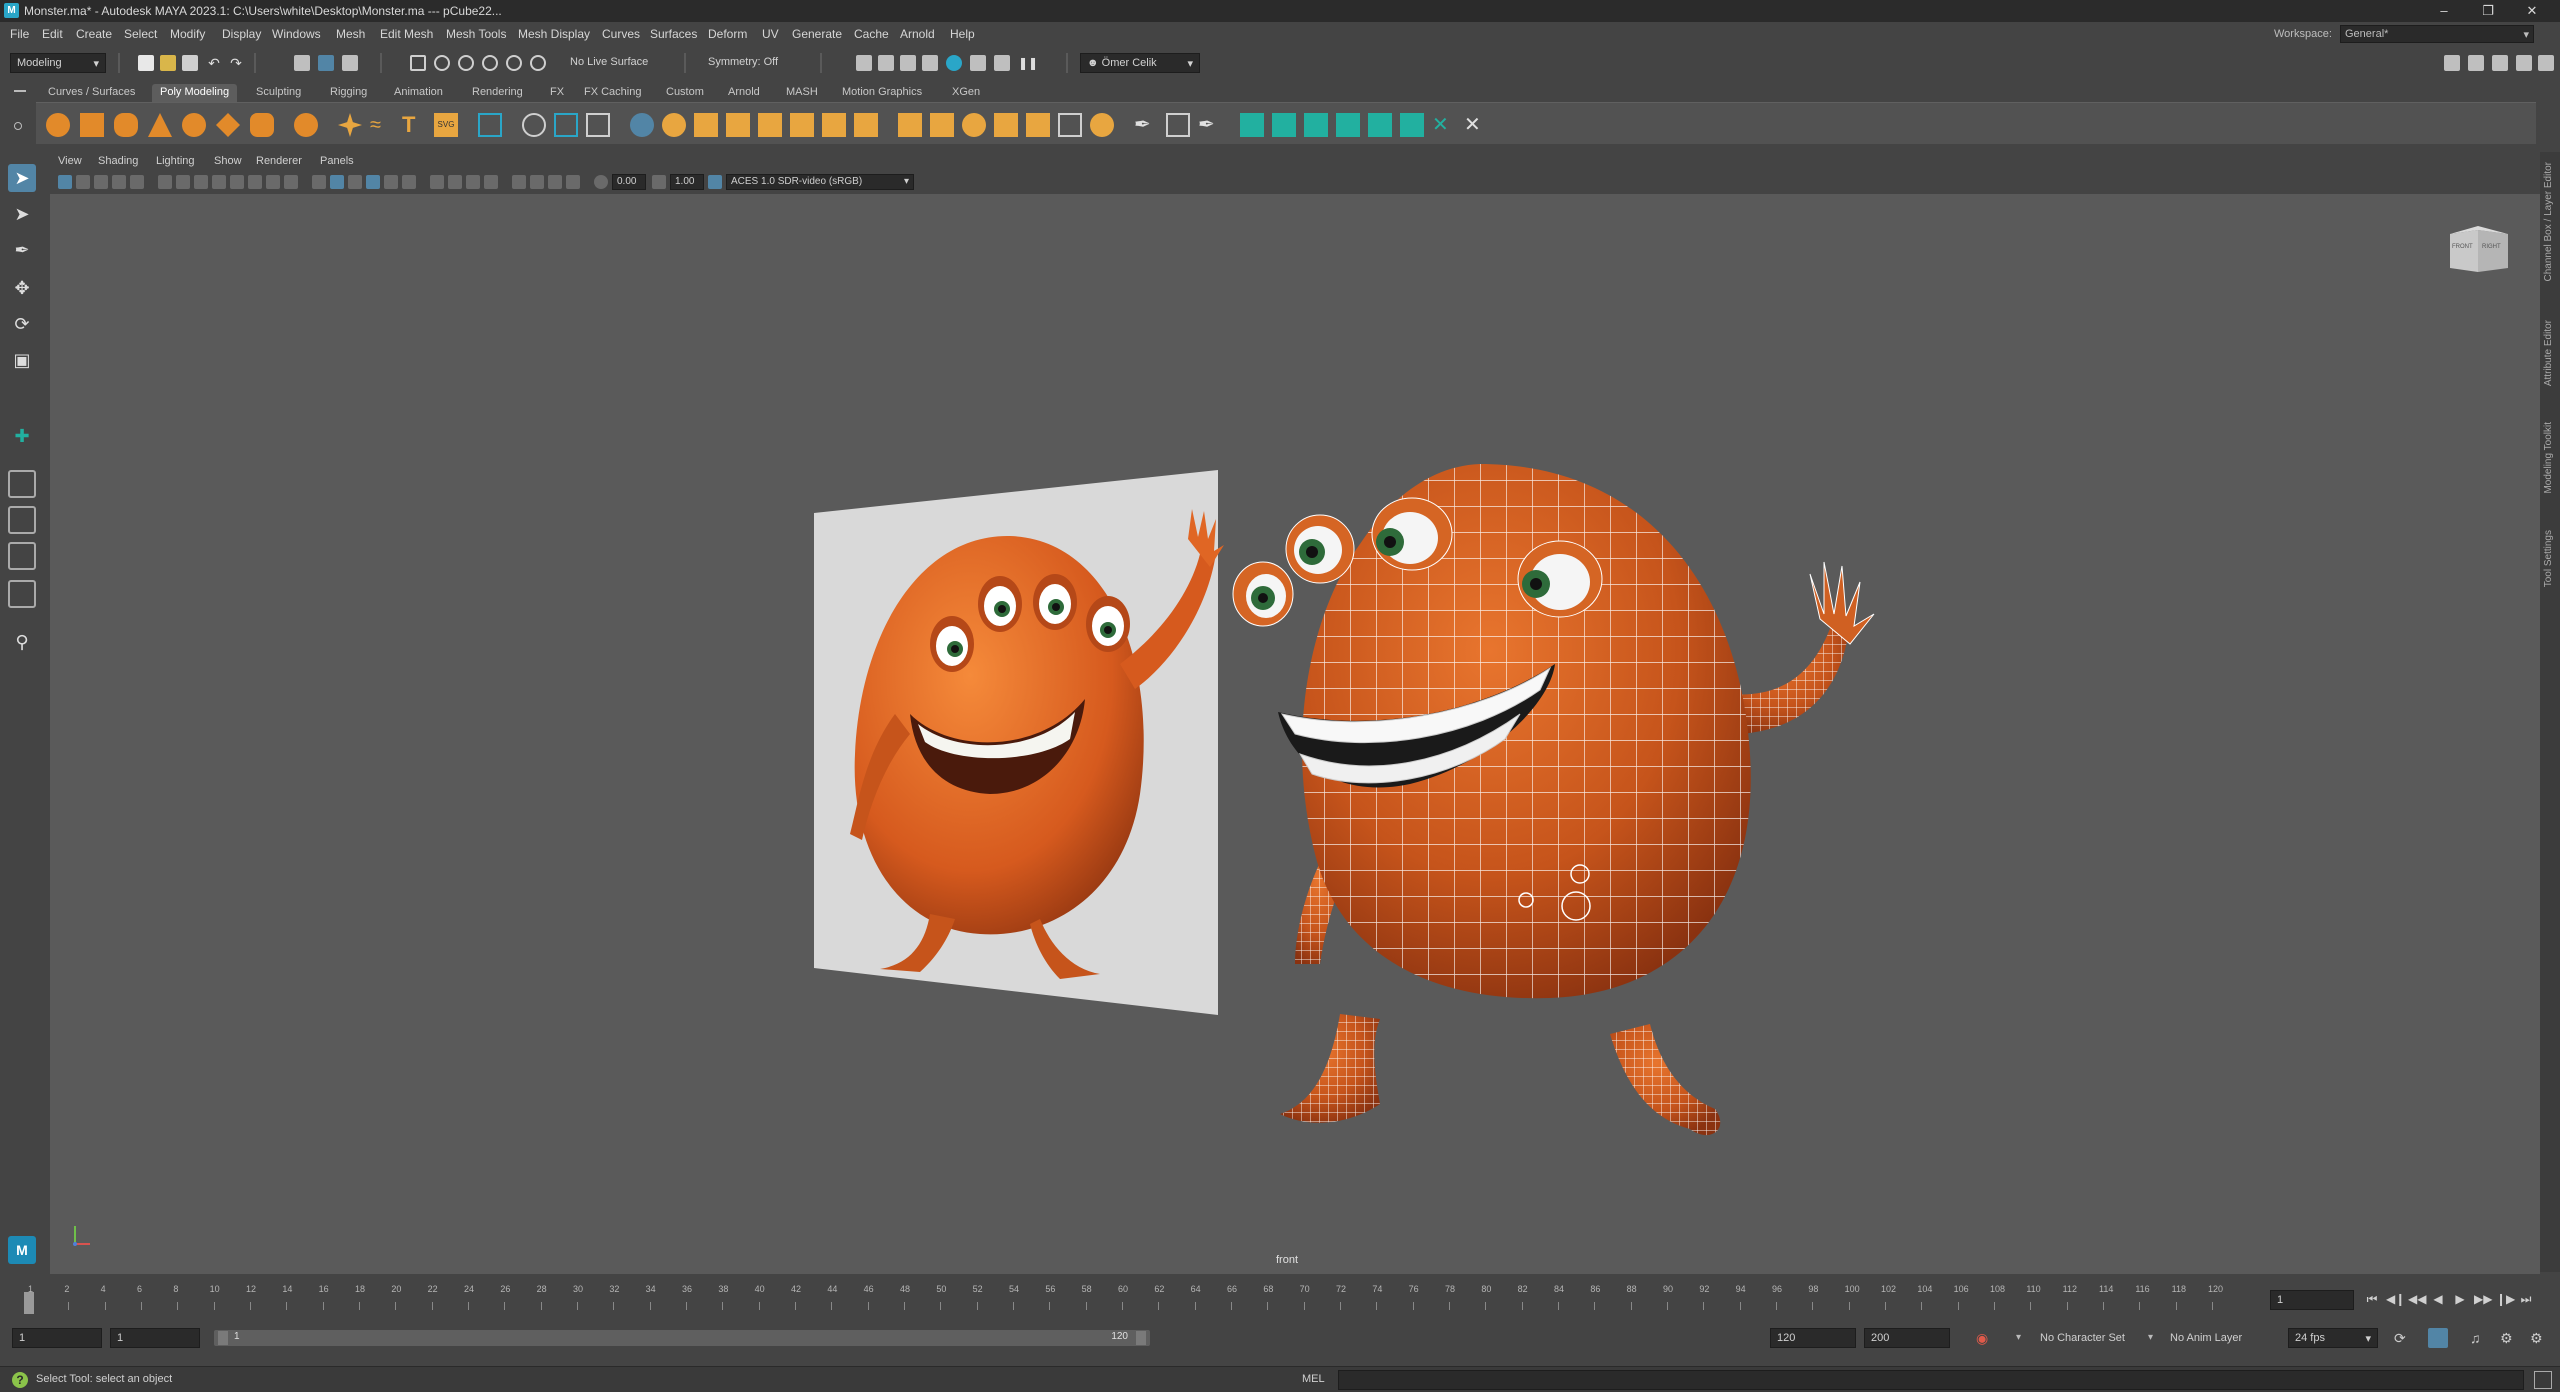 Image resolution: width=2560 pixels, height=1392 pixels. I want to click on step-forward-frame-icon: ❙▶, so click(2505, 1299).